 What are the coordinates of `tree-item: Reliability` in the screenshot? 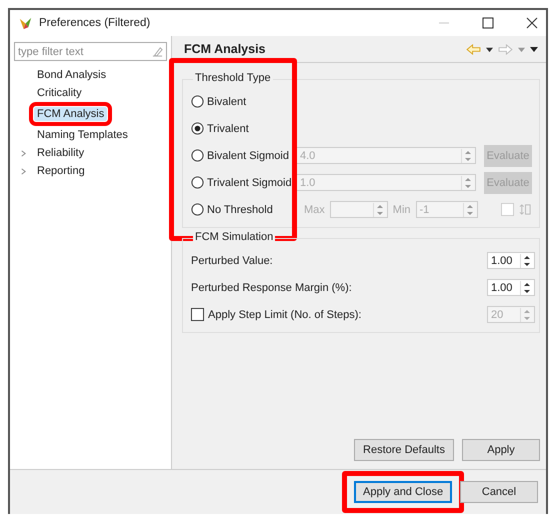 It's located at (61, 153).